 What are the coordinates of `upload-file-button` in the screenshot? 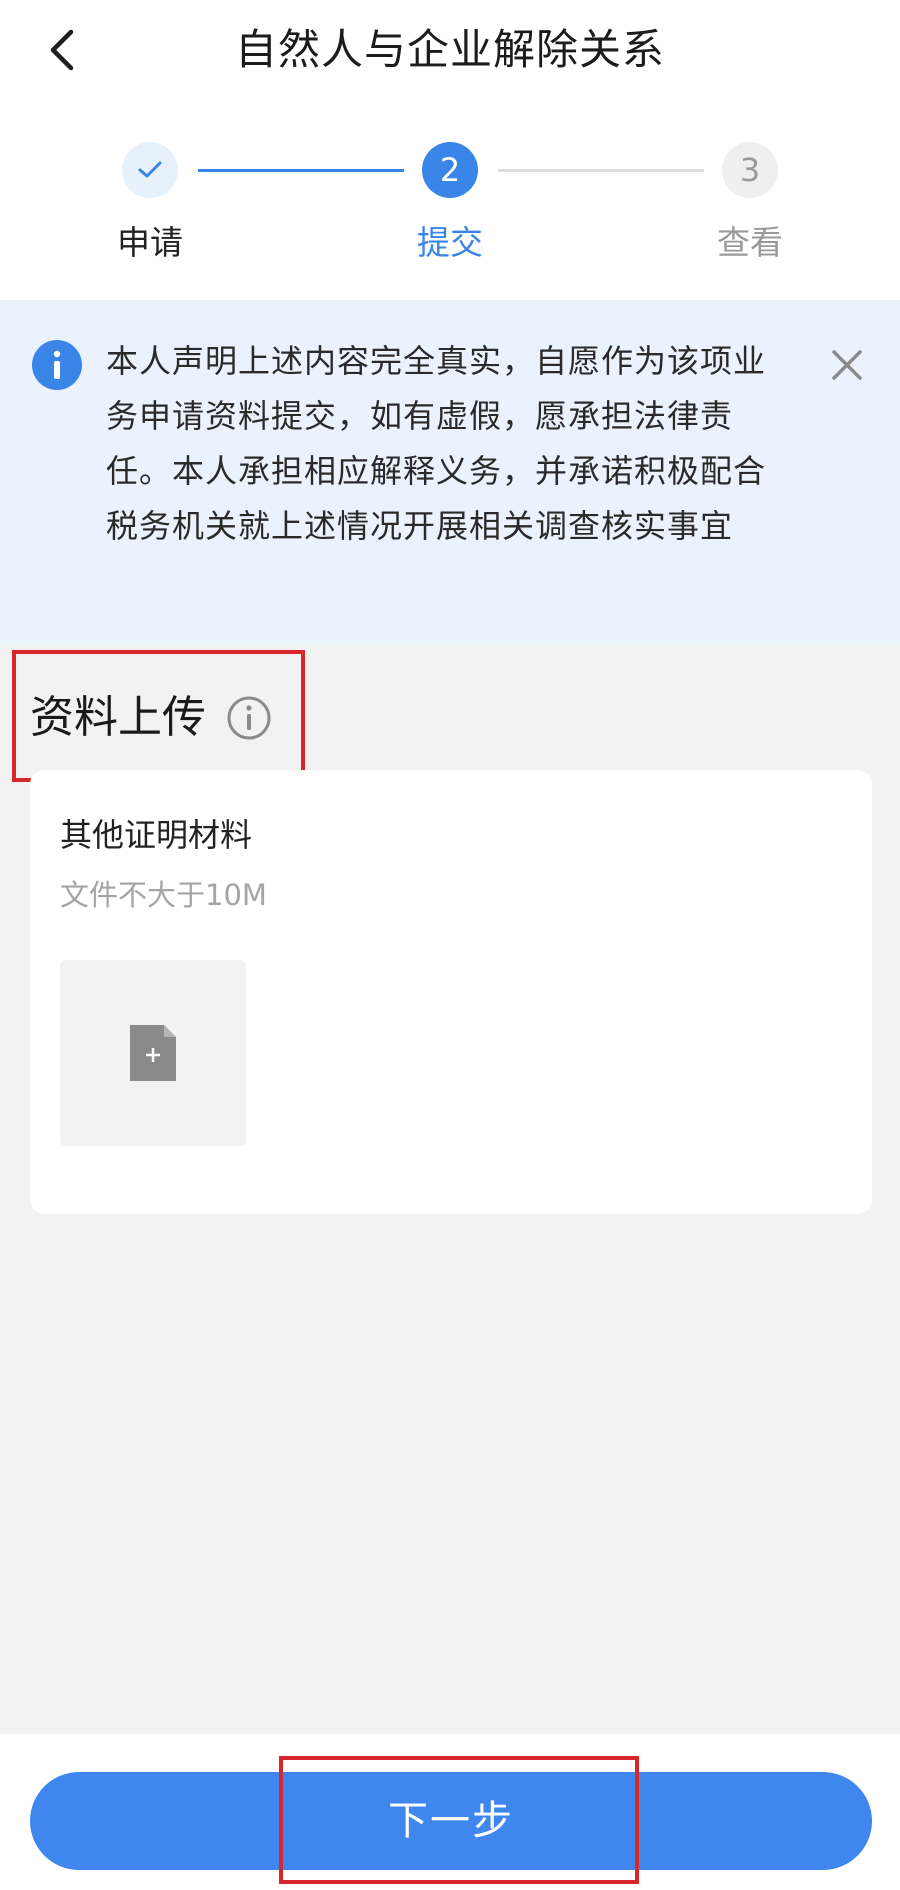 It's located at (153, 1053).